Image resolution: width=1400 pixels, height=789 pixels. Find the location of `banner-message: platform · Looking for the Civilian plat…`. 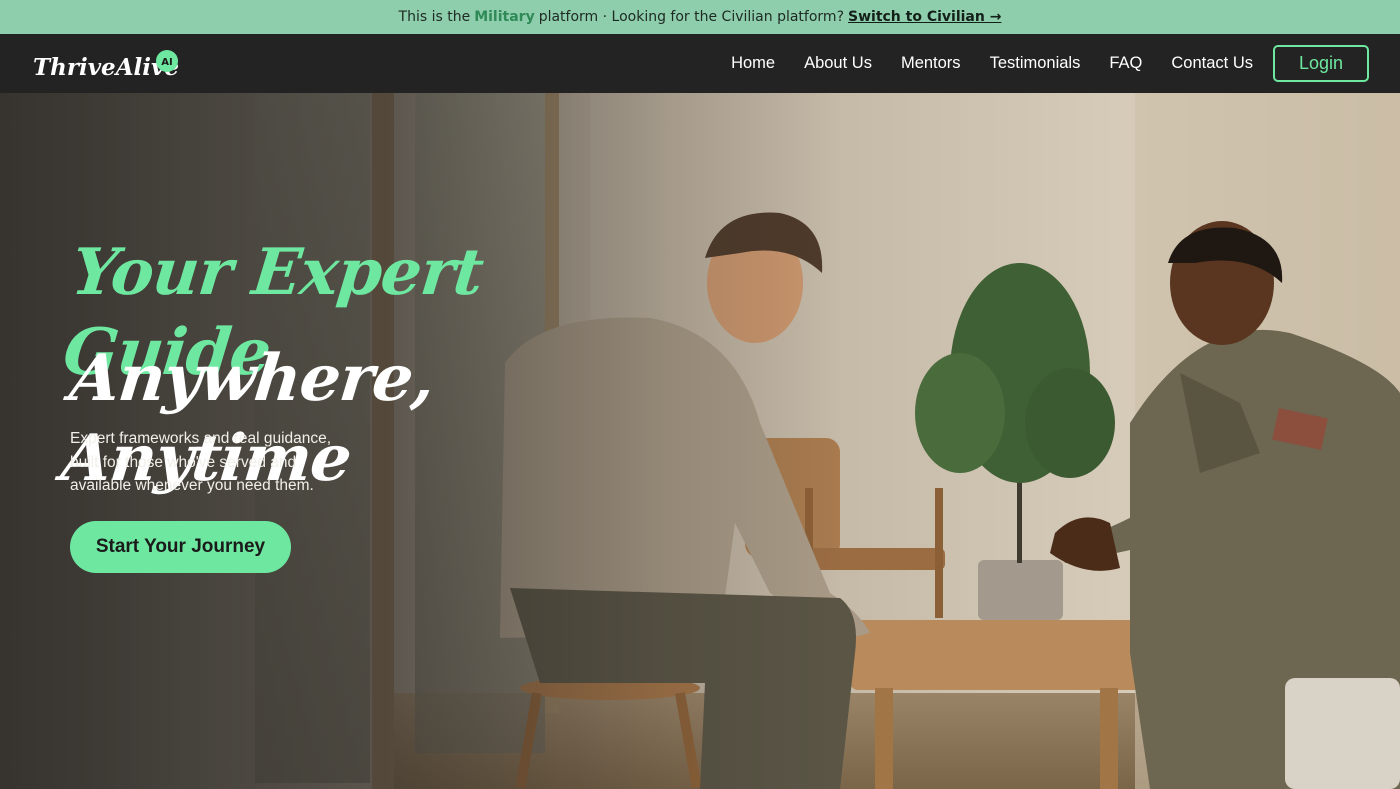

banner-message: platform · Looking for the Civilian plat… is located at coordinates (691, 17).